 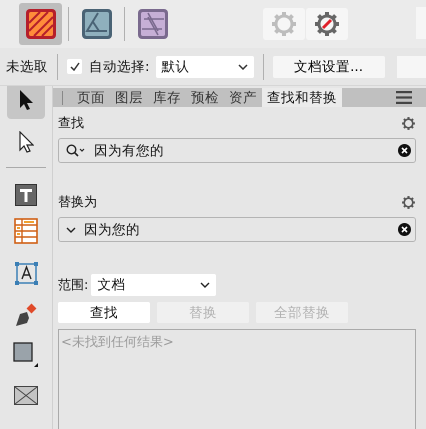 I want to click on auto-select-dropdown: 默认, so click(x=205, y=67).